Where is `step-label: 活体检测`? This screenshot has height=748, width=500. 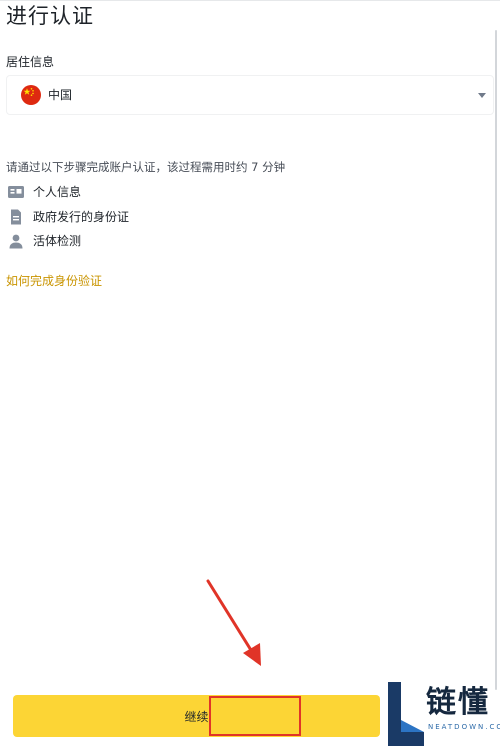
step-label: 活体检测 is located at coordinates (57, 241).